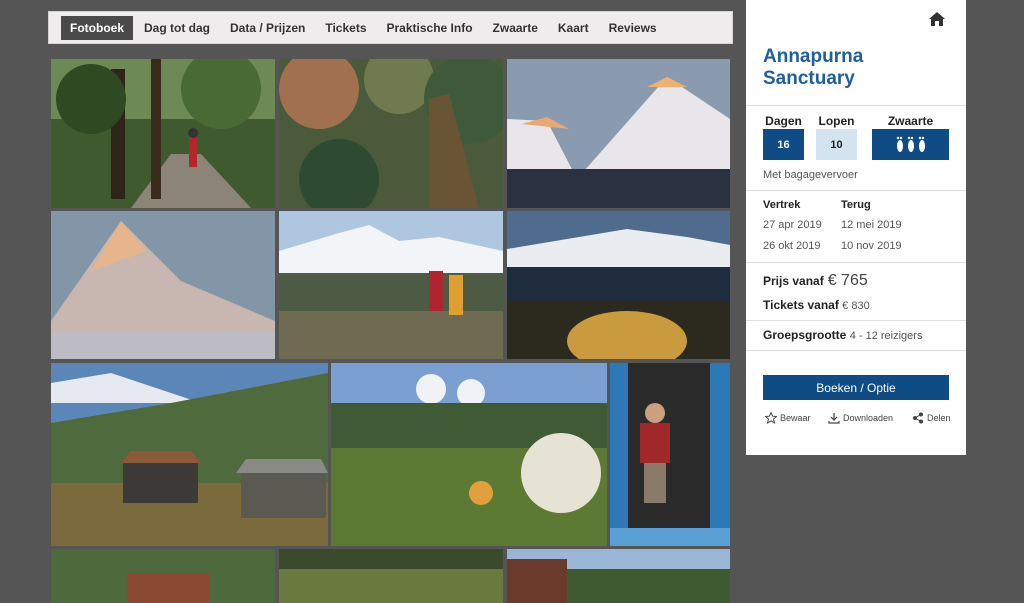  Describe the element at coordinates (813, 56) in the screenshot. I see `trip-title-line1: Annapurna` at that location.